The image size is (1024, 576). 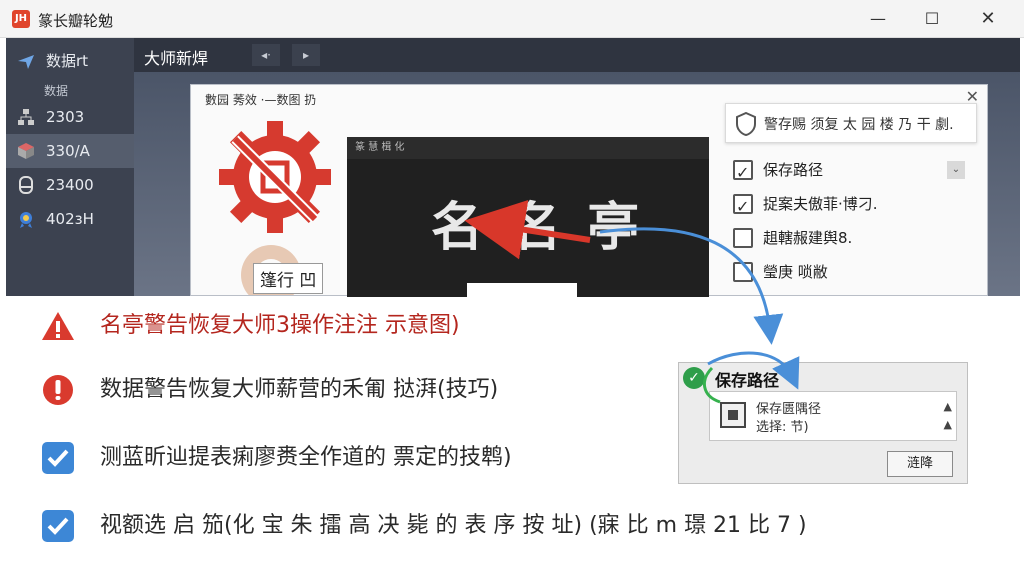 I want to click on preview-name-text: 名 名 亭, so click(x=537, y=228).